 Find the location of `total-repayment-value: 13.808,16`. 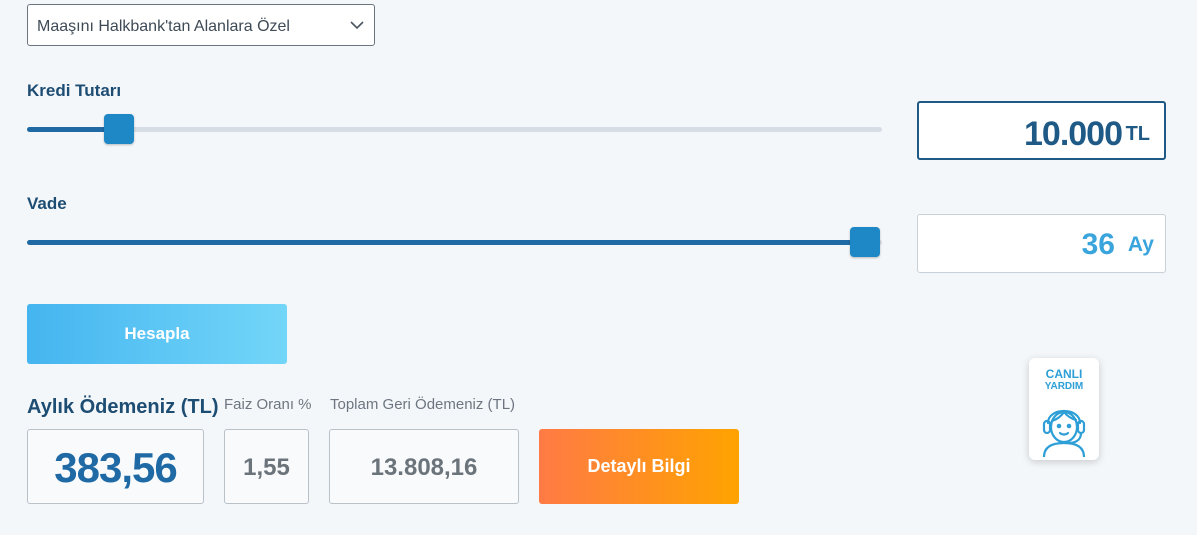

total-repayment-value: 13.808,16 is located at coordinates (424, 467).